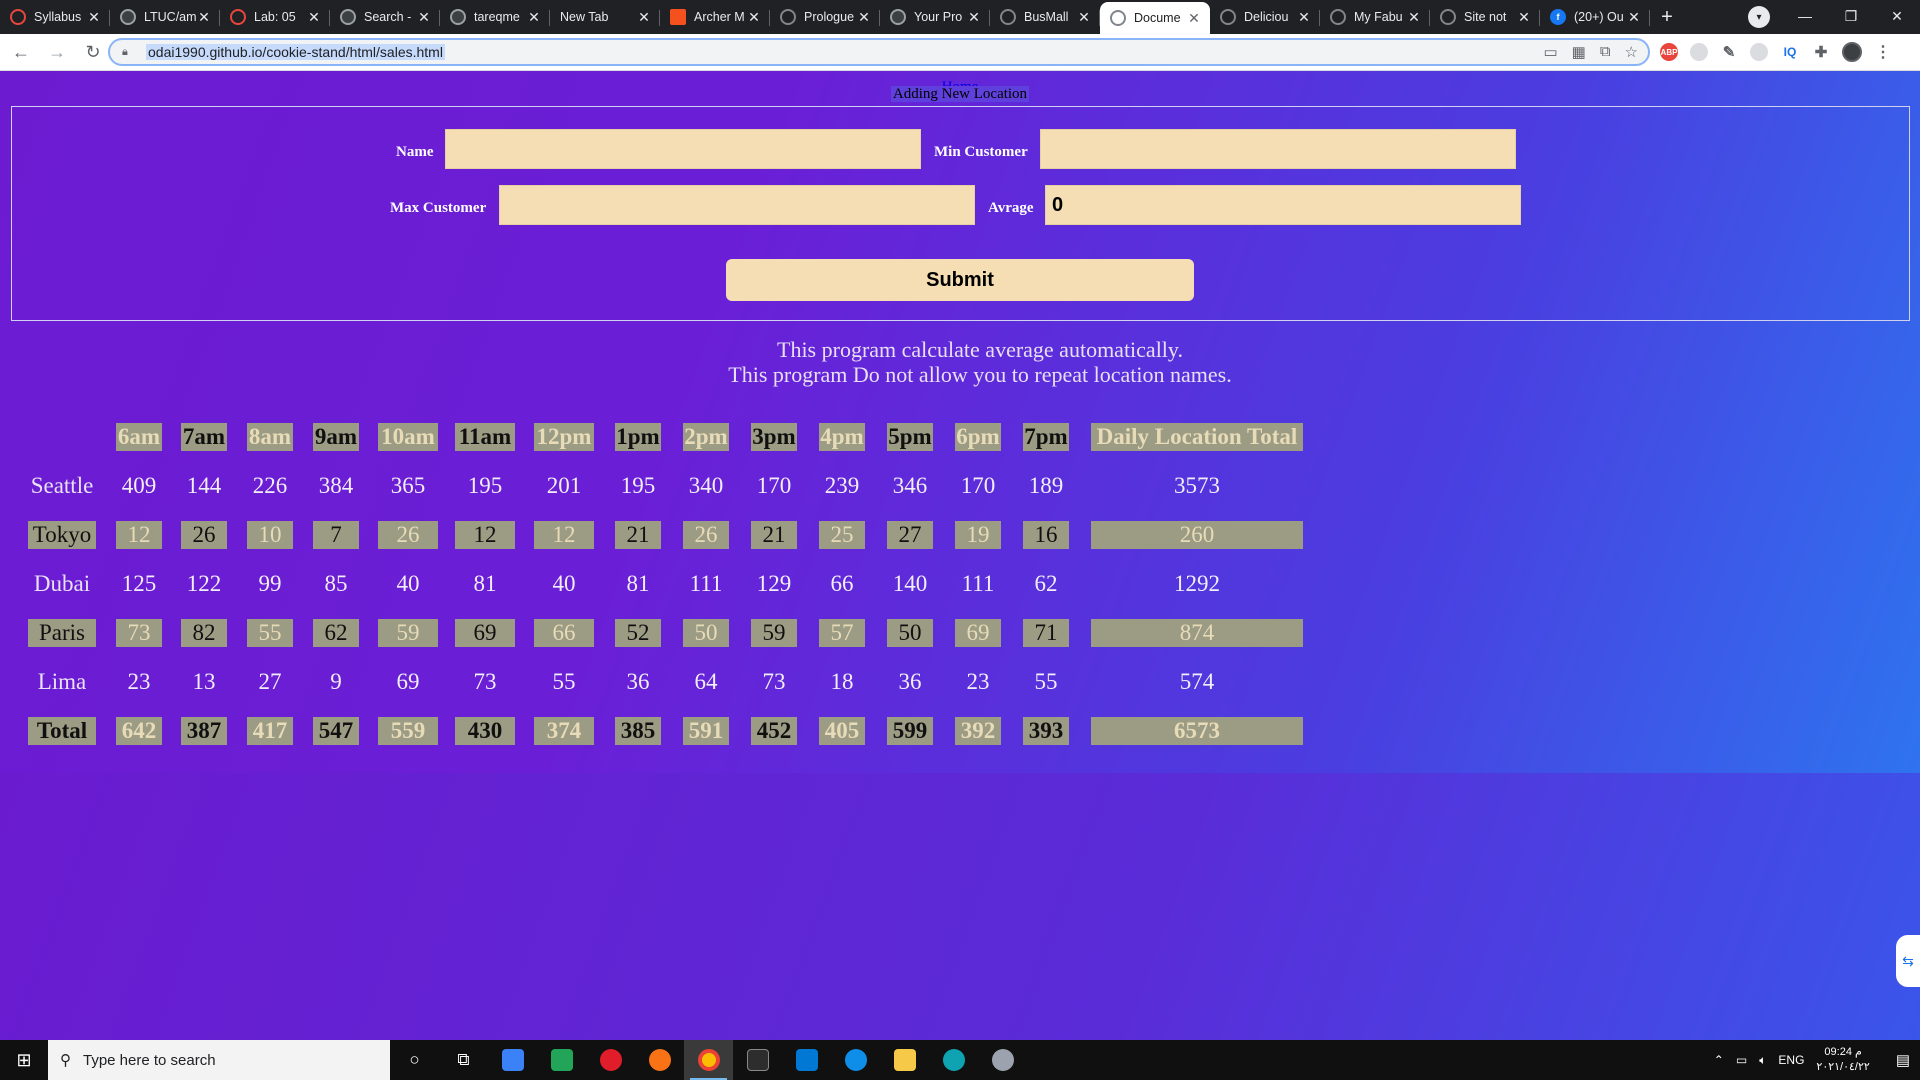  What do you see at coordinates (683, 149) in the screenshot?
I see `name-input` at bounding box center [683, 149].